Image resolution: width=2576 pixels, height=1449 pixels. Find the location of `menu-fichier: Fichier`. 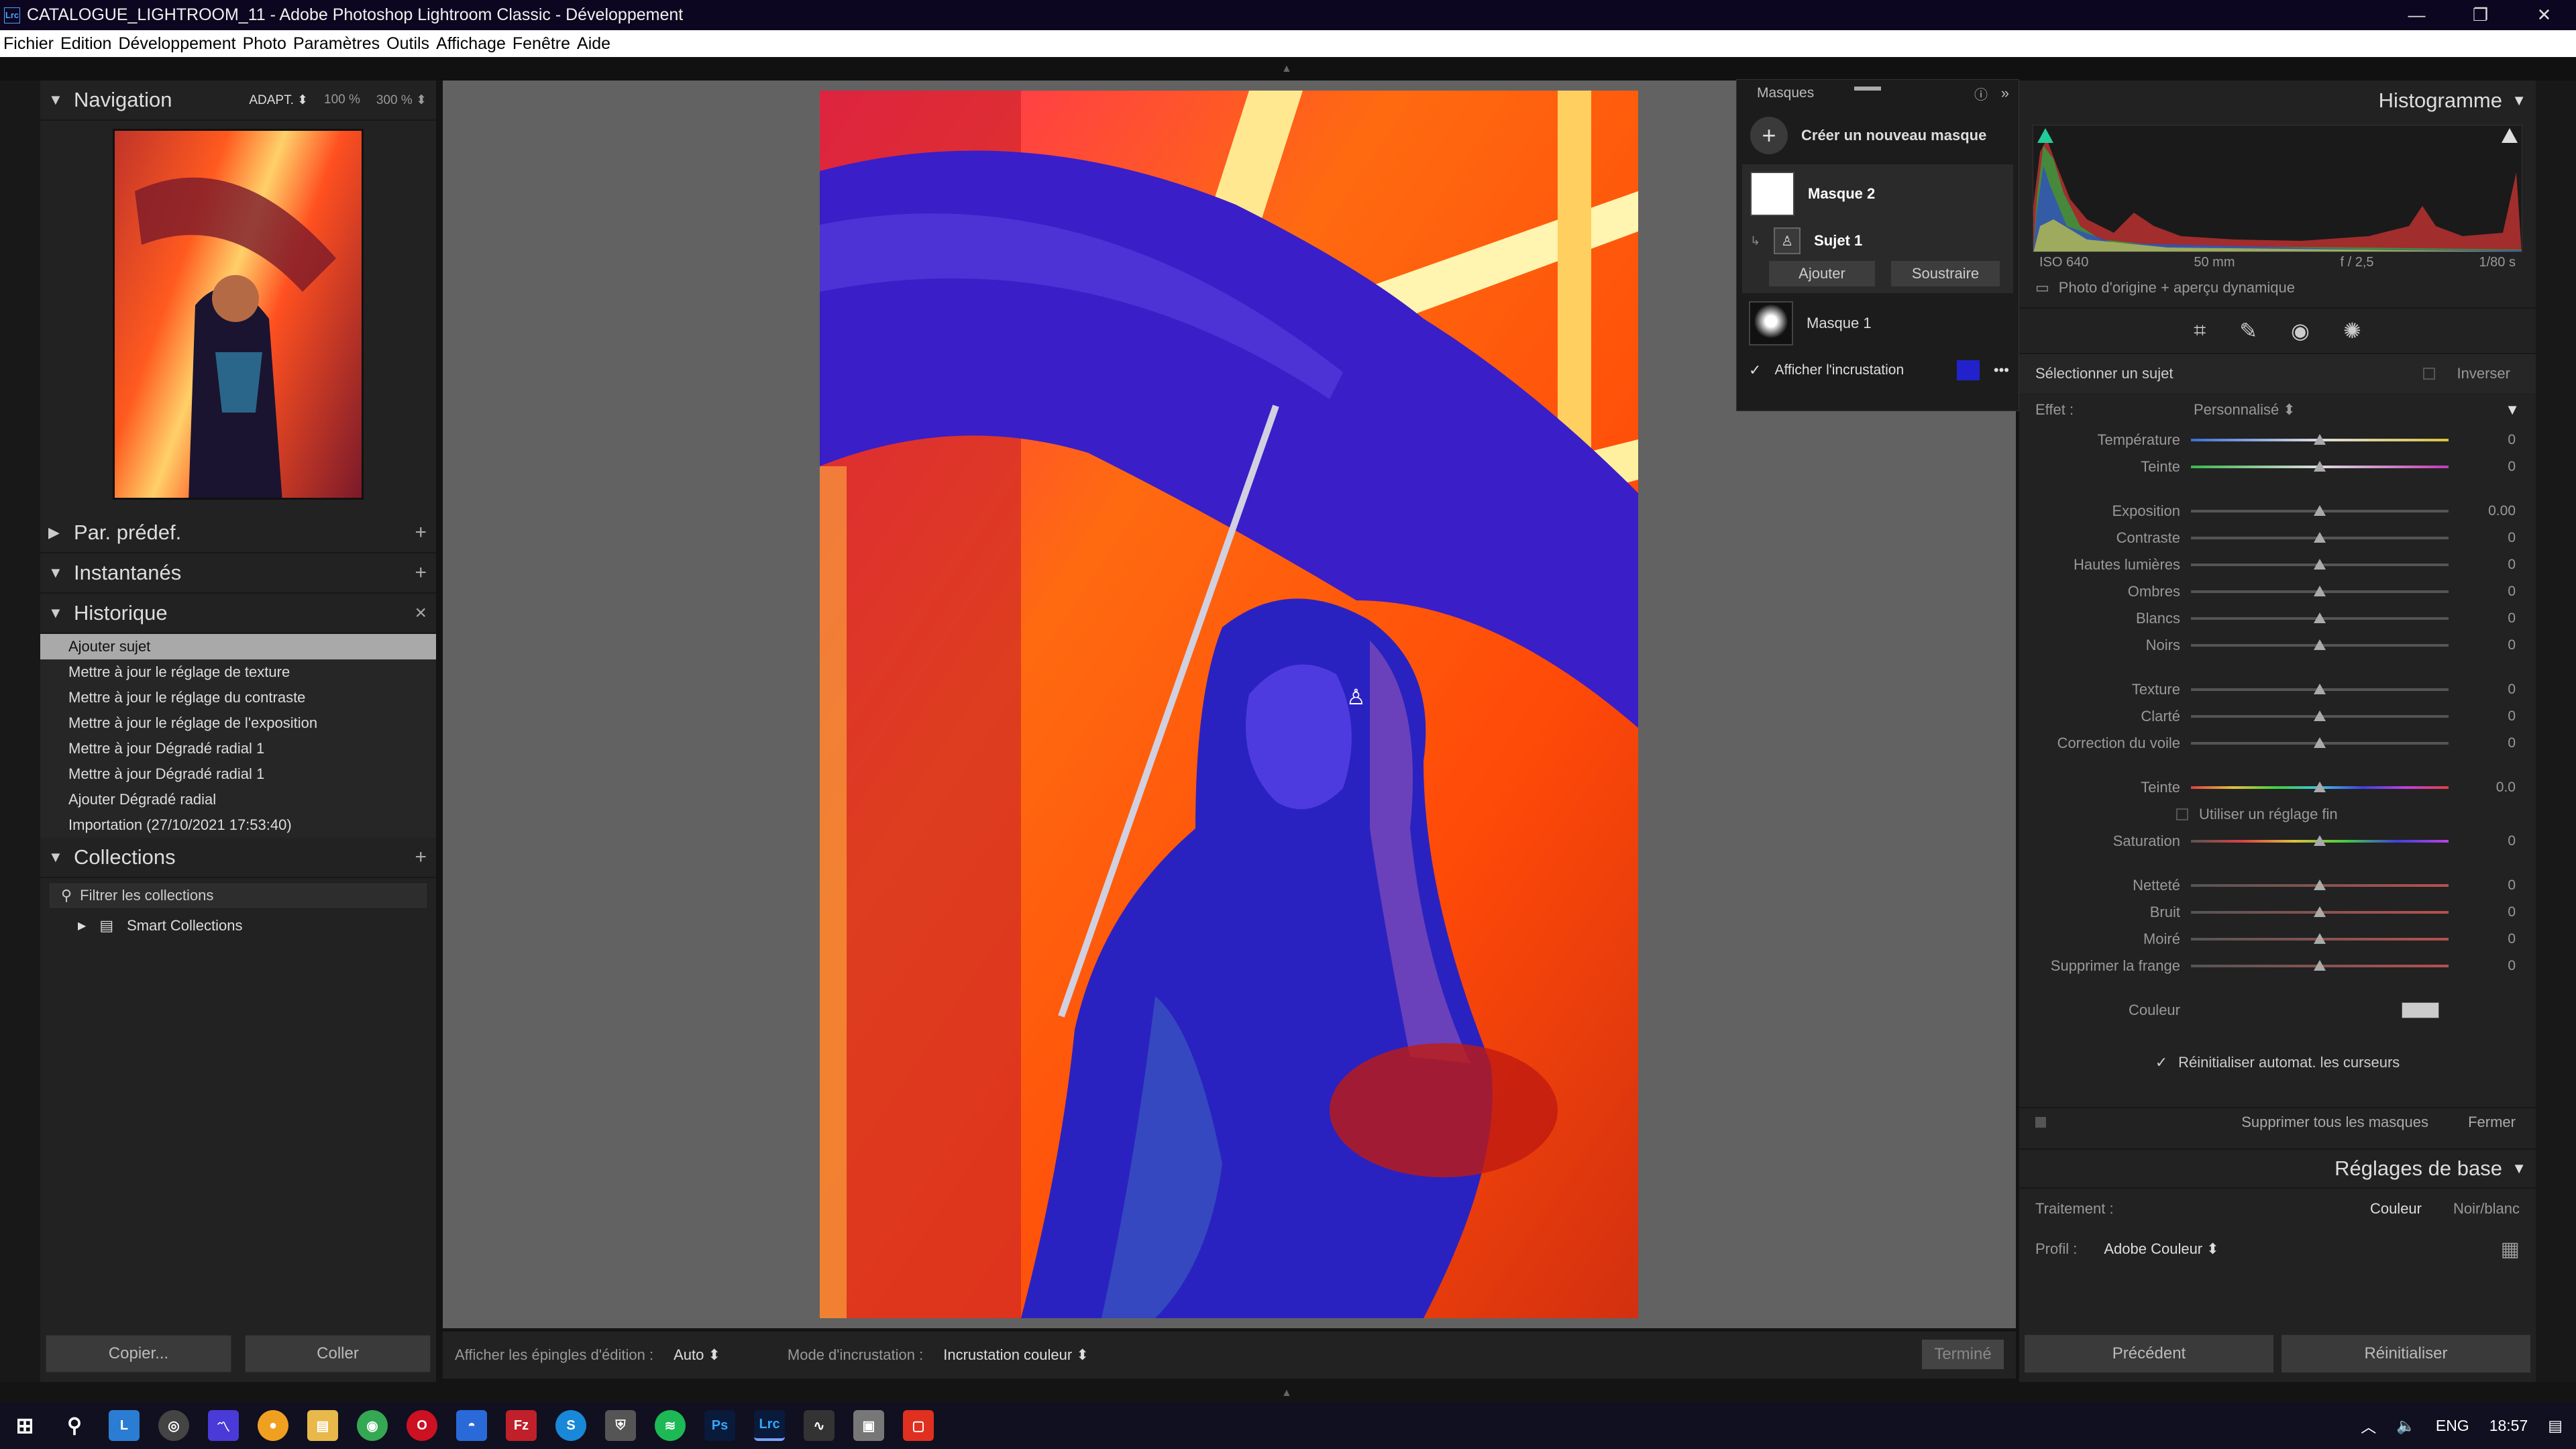

menu-fichier: Fichier is located at coordinates (28, 44).